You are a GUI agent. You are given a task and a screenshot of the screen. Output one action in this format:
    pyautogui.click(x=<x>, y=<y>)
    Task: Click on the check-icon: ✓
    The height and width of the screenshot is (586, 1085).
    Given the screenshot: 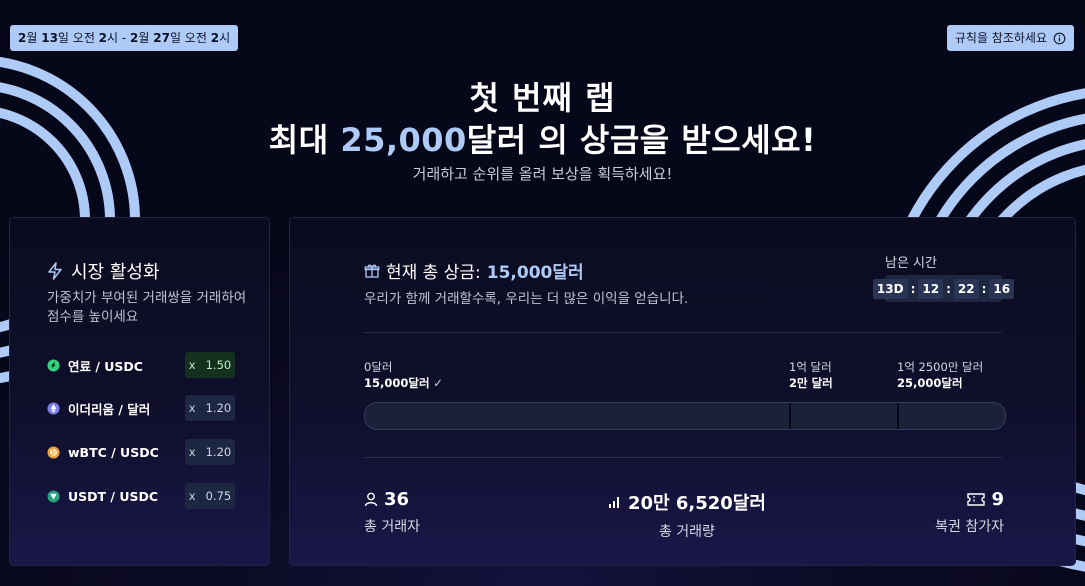 What is the action you would take?
    pyautogui.click(x=438, y=383)
    